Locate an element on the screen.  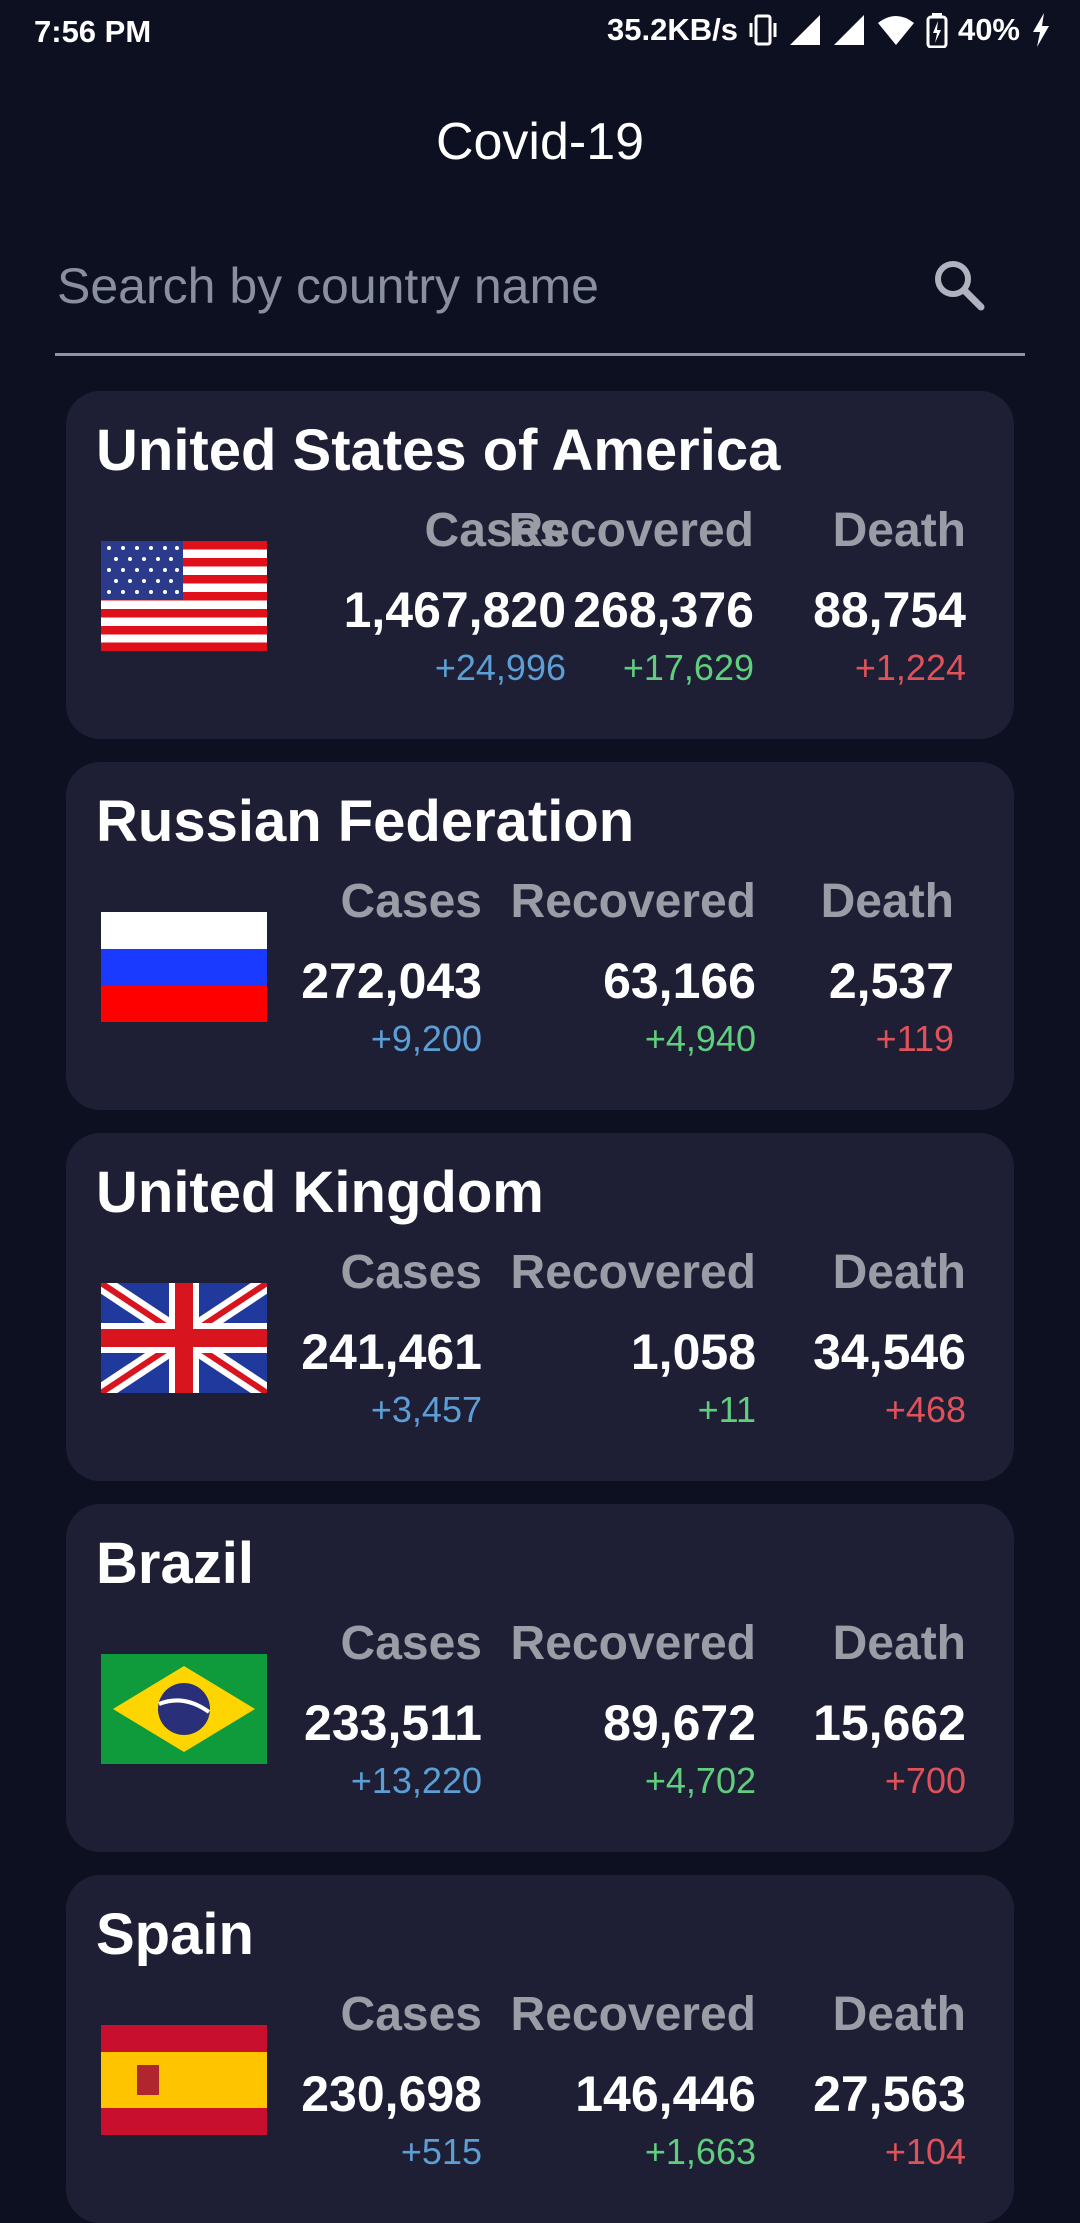
us-flag-icon is located at coordinates (184, 596).